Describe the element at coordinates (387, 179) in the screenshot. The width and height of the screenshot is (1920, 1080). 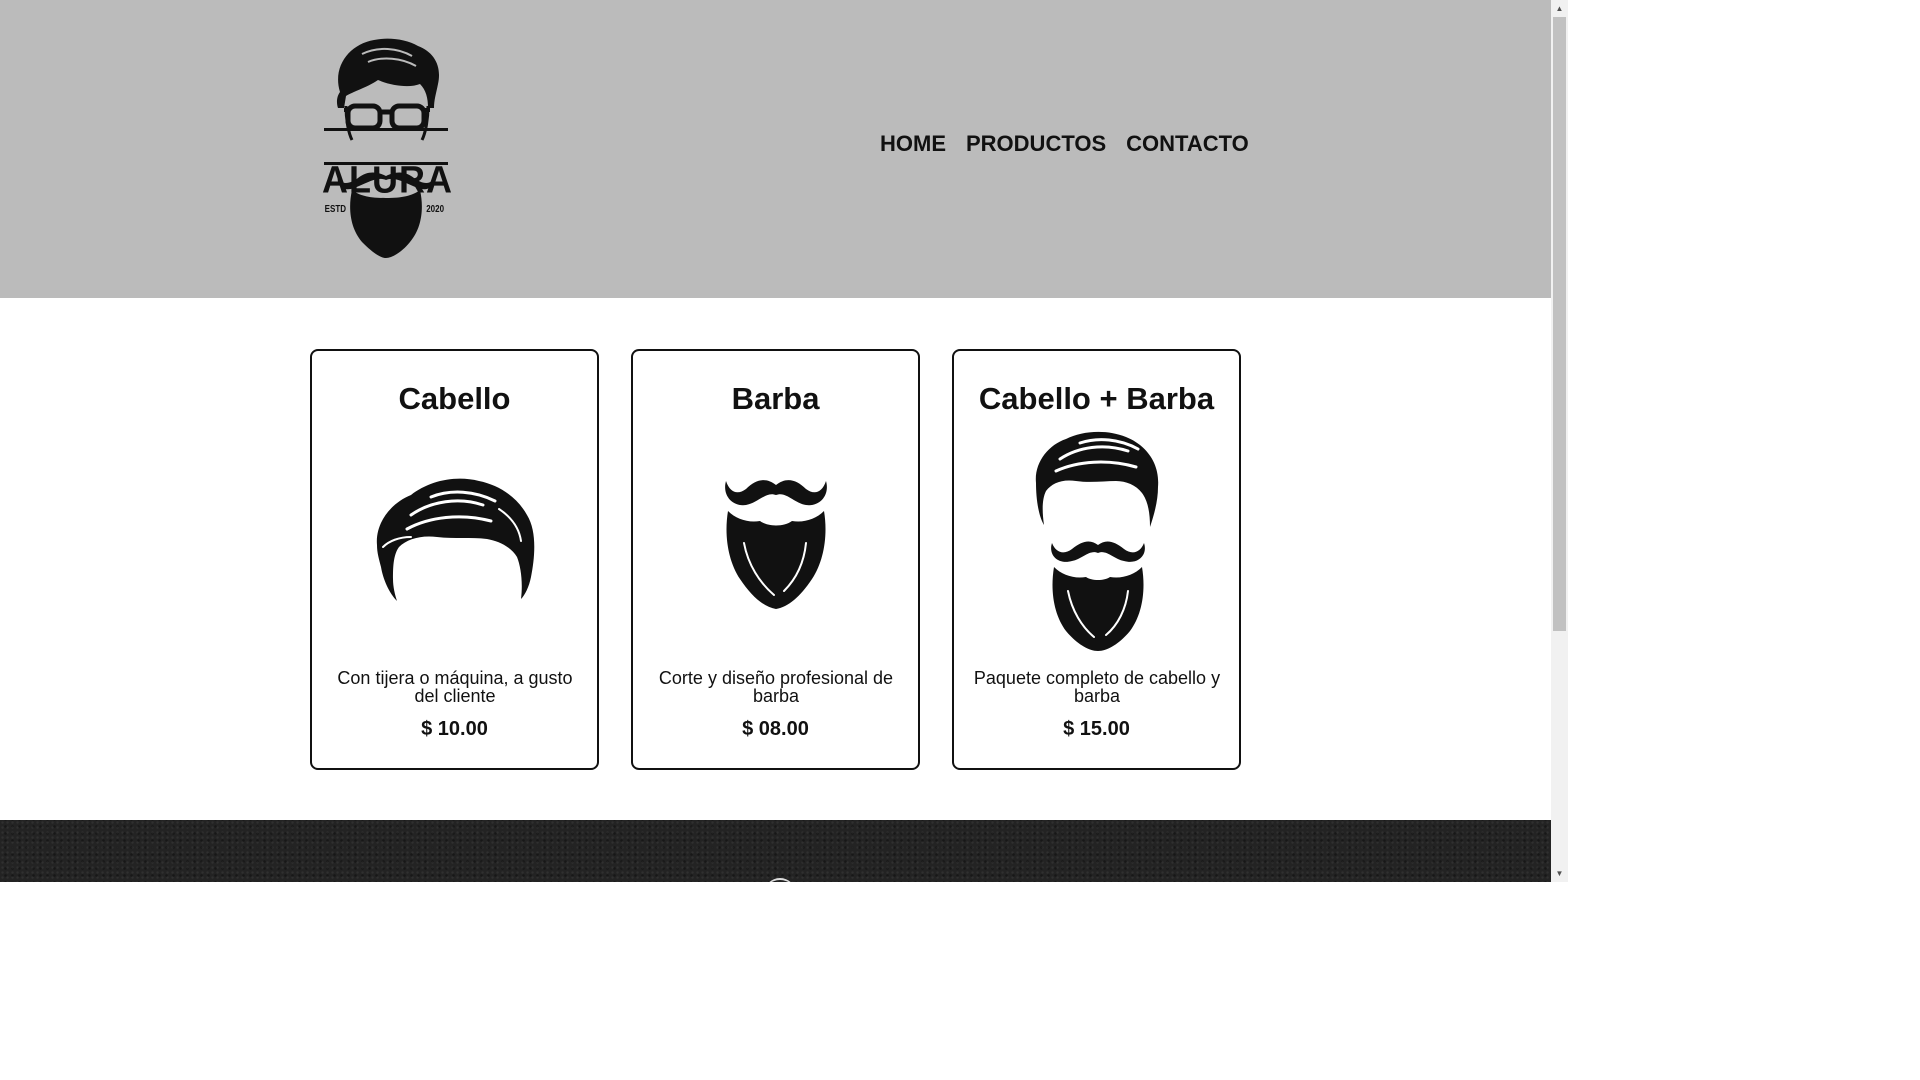
I see `logo-brand-text: ALURA` at that location.